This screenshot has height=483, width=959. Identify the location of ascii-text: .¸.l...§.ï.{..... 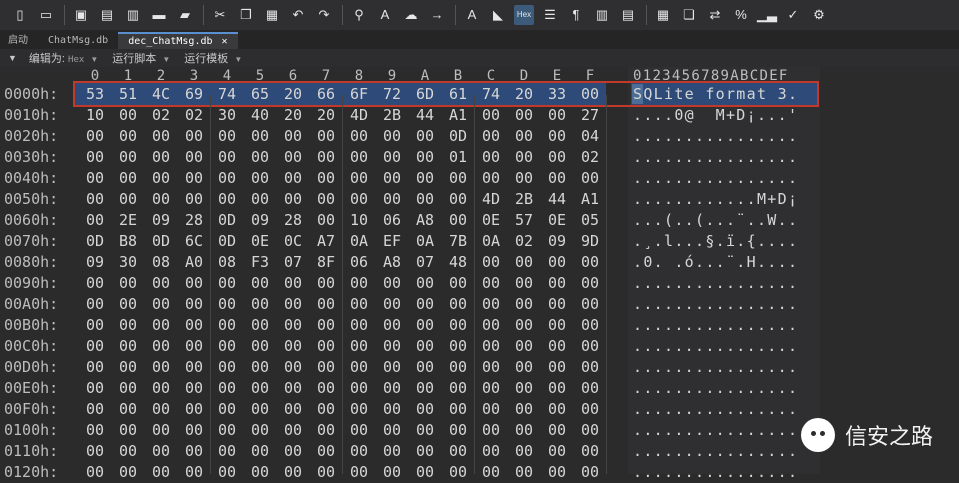
(715, 241).